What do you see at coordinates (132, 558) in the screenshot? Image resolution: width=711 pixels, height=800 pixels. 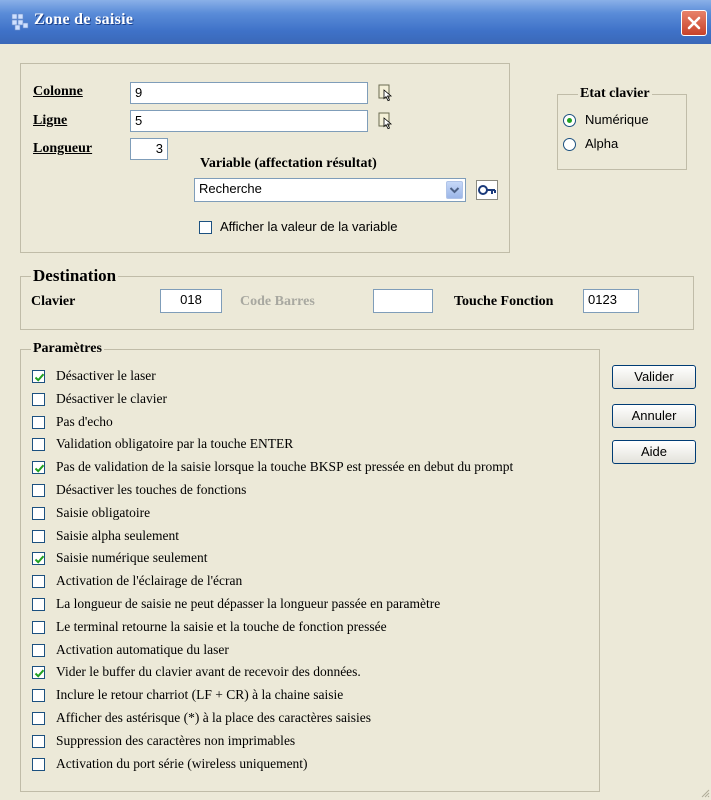 I see `parametre-label: Saisie numérique seulement` at bounding box center [132, 558].